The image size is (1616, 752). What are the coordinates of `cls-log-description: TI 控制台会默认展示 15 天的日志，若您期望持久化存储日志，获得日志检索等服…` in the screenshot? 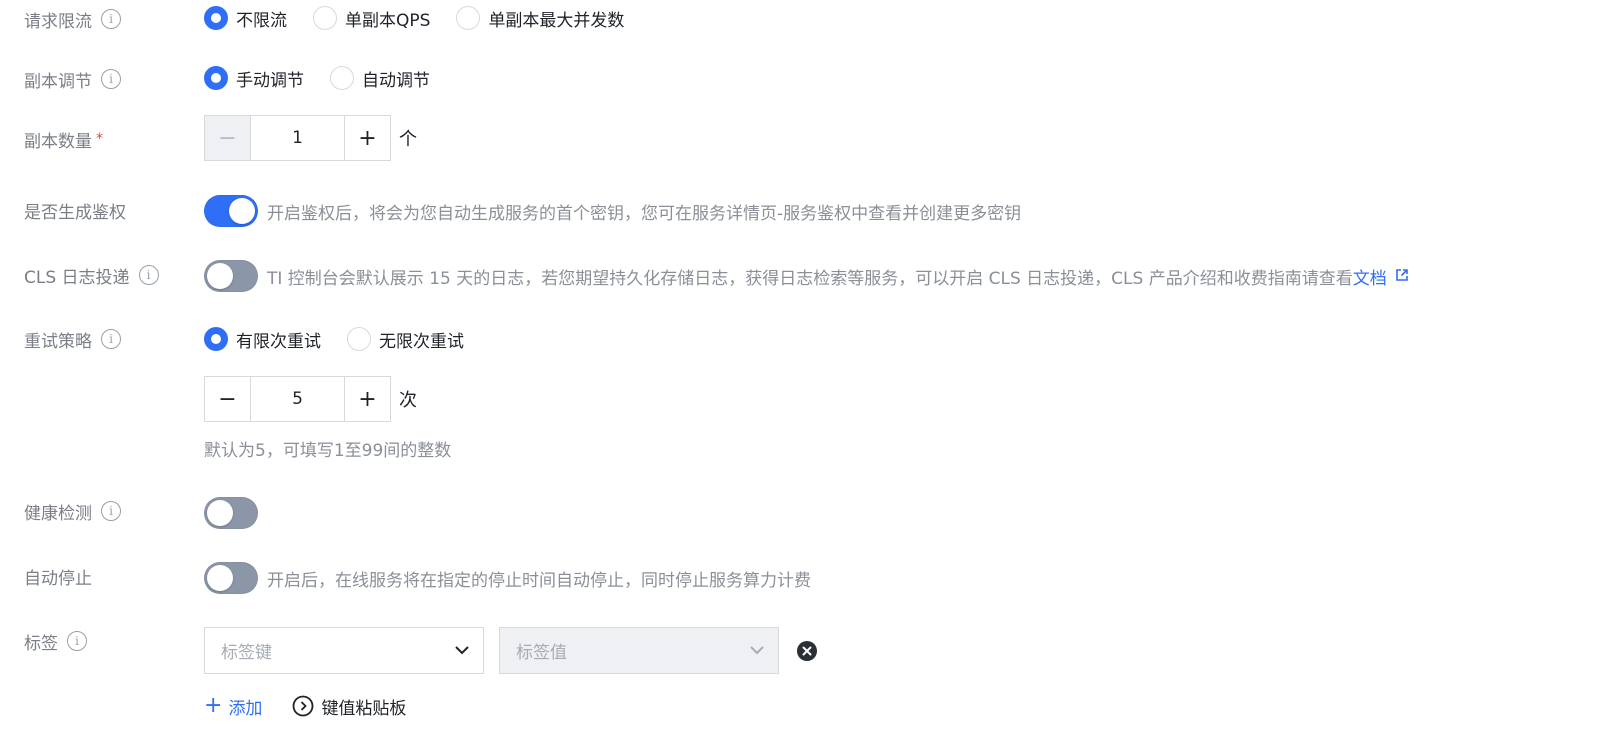 It's located at (810, 278).